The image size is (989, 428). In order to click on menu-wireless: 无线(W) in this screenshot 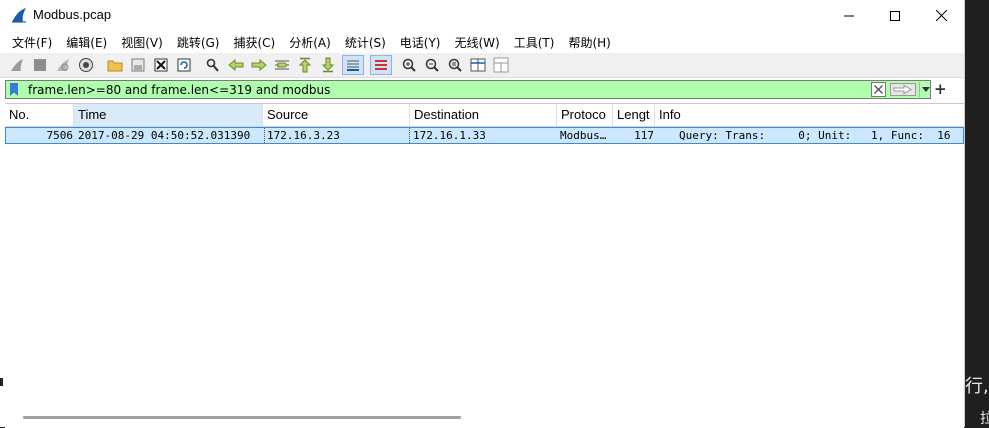, I will do `click(477, 42)`.